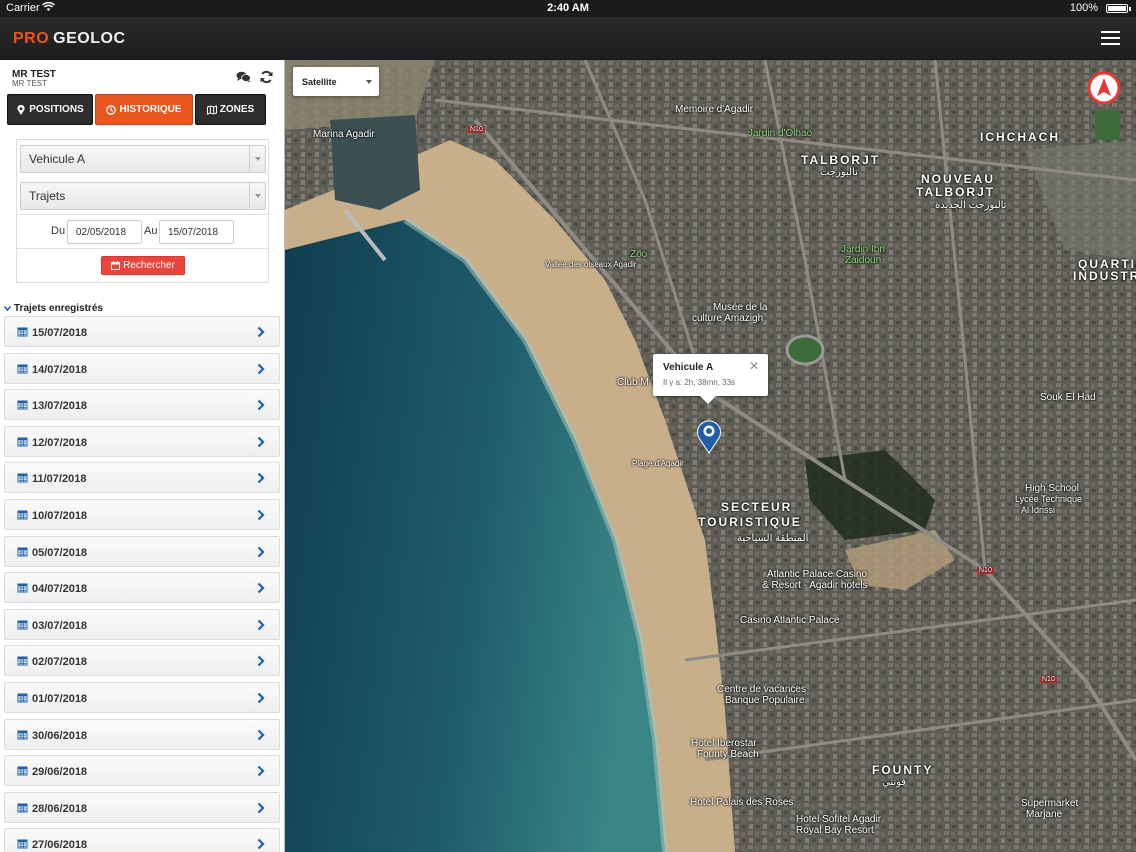 This screenshot has height=852, width=1136. Describe the element at coordinates (1118, 8) in the screenshot. I see `battery-icon` at that location.